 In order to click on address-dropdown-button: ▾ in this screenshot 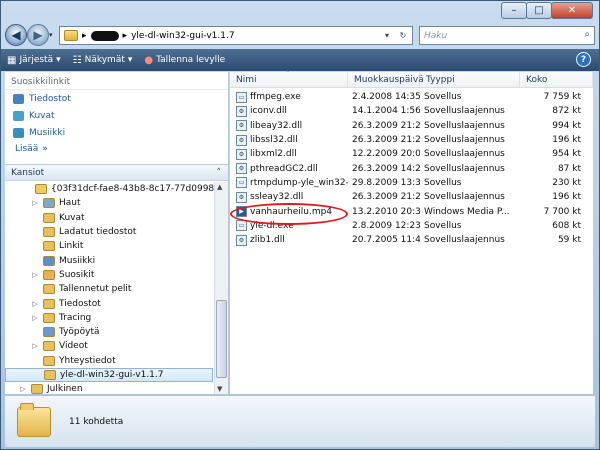, I will do `click(387, 35)`.